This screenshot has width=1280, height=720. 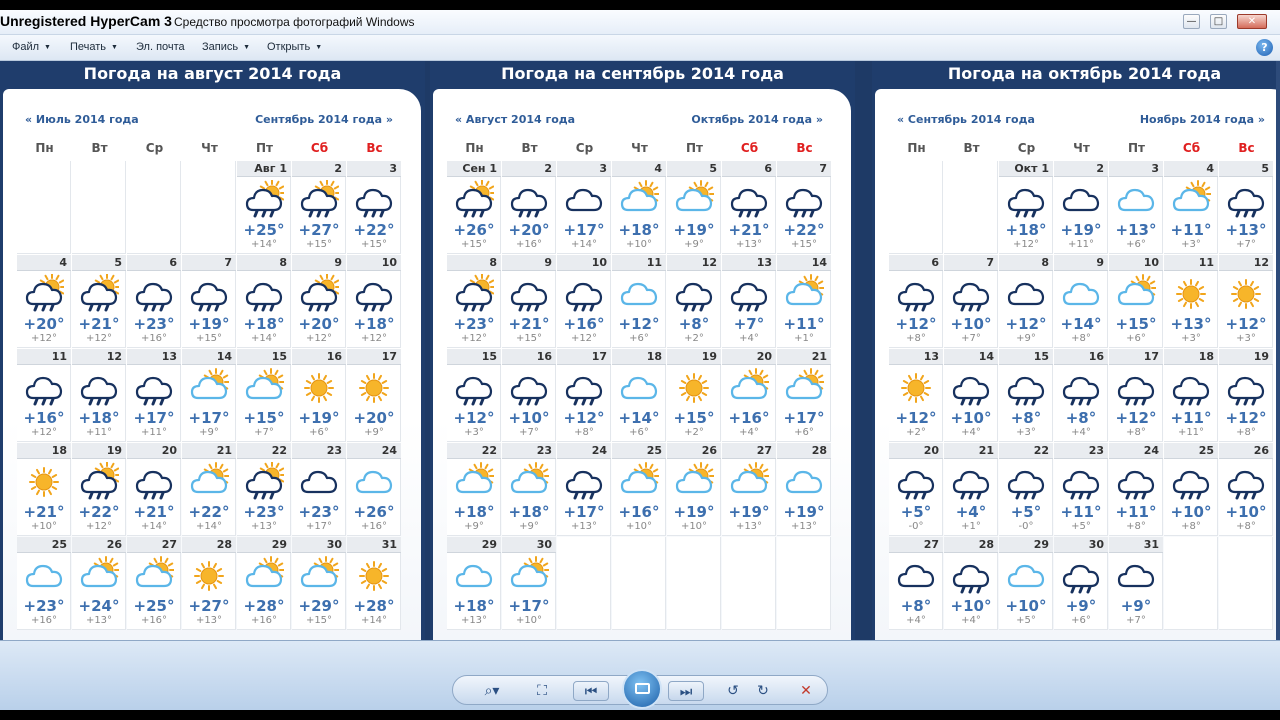 I want to click on day-cell: 29 +18° +13°, so click(x=474, y=583).